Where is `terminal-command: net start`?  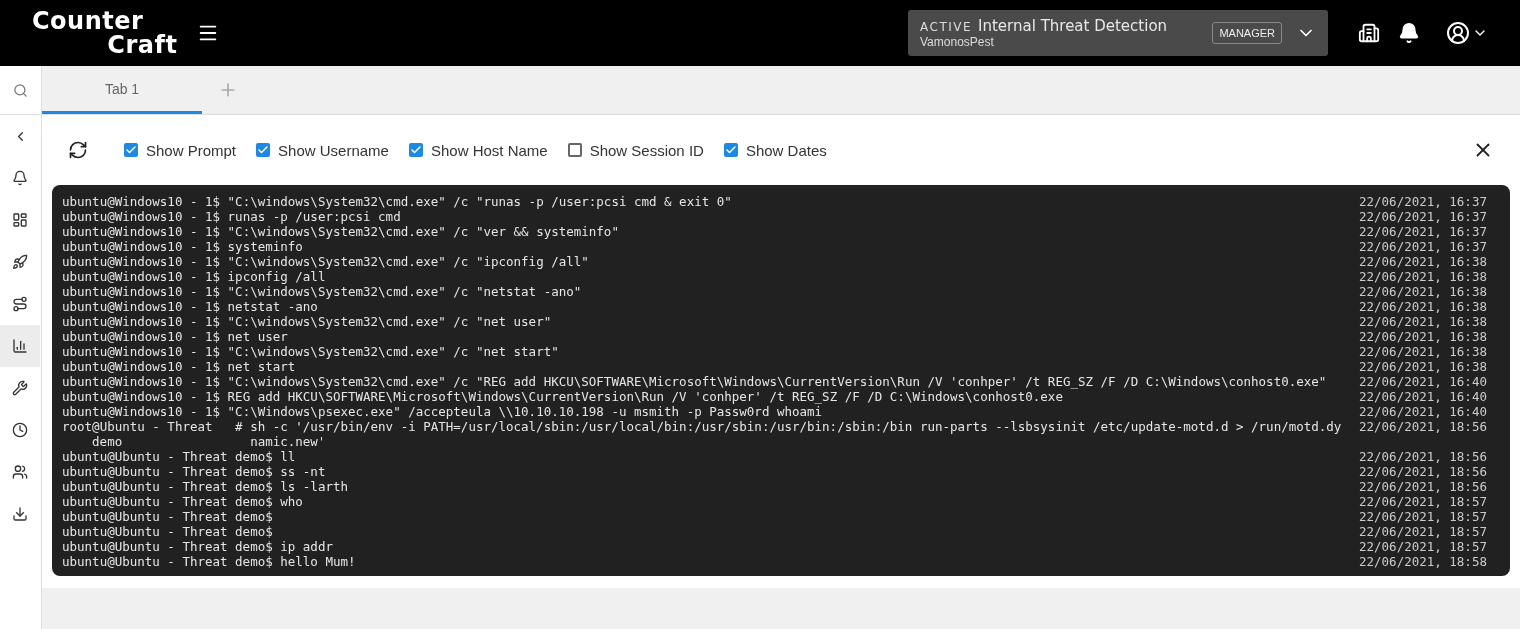
terminal-command: net start is located at coordinates (261, 366).